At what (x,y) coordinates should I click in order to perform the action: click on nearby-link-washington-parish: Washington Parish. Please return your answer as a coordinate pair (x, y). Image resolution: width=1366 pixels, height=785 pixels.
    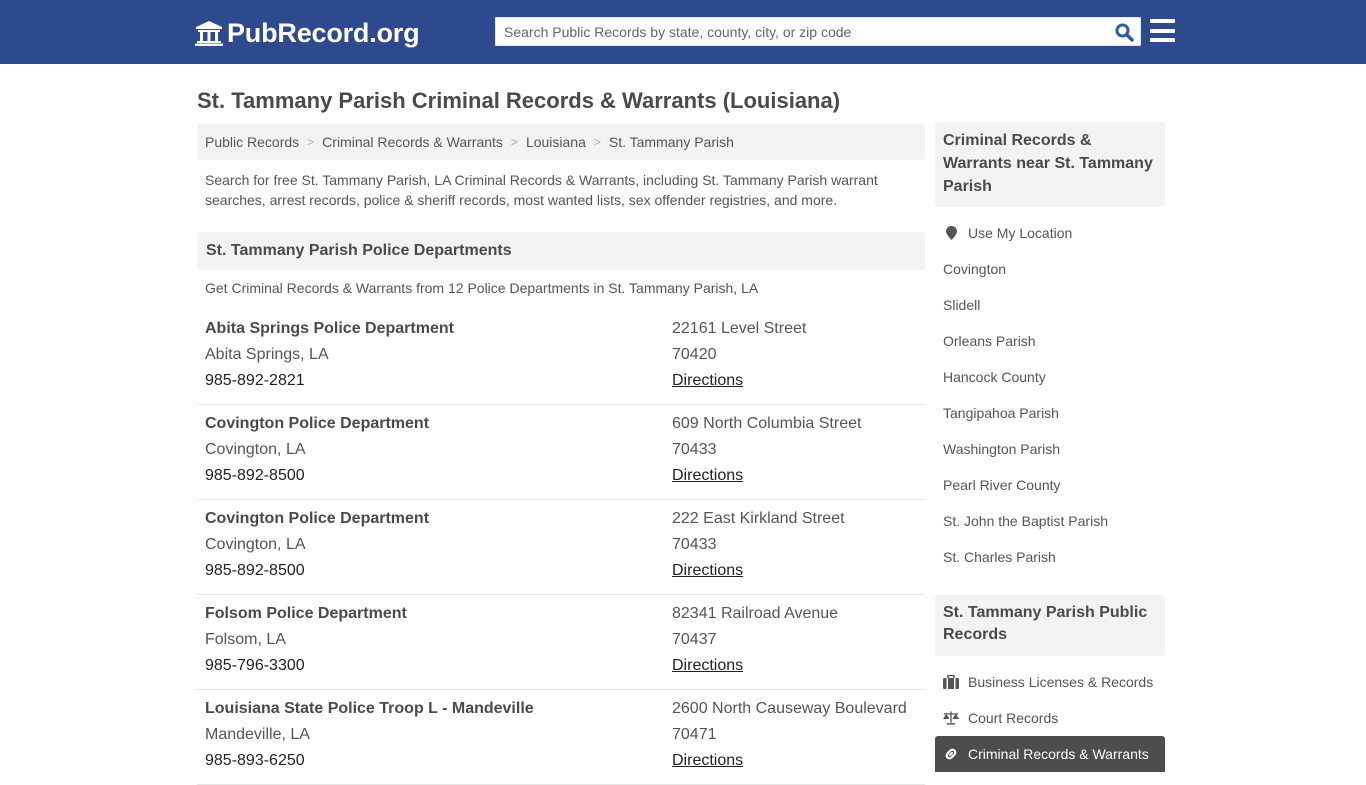
    Looking at the image, I should click on (1050, 449).